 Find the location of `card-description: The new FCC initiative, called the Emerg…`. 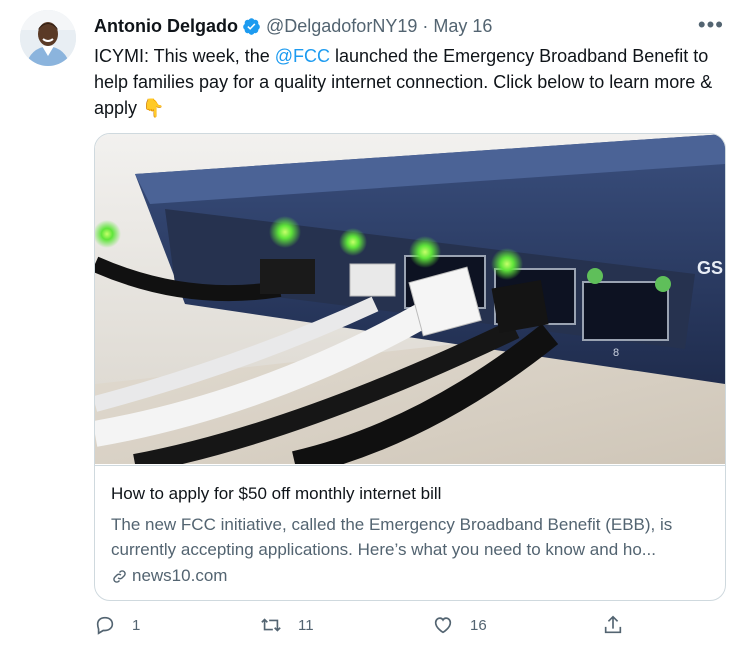

card-description: The new FCC initiative, called the Emerg… is located at coordinates (392, 537).